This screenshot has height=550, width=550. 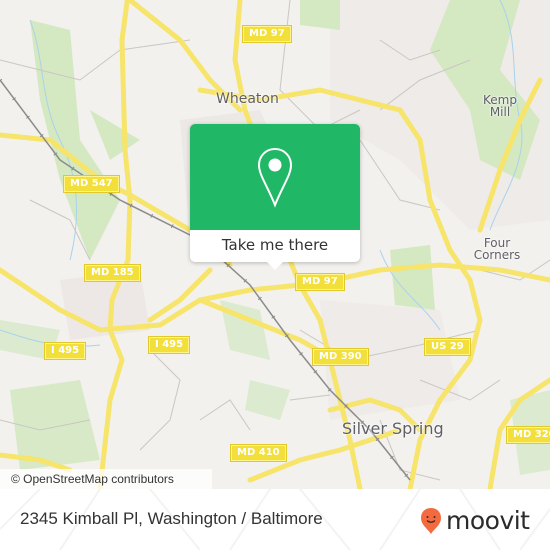 What do you see at coordinates (267, 34) in the screenshot?
I see `route-shield-md97-north: MD 97` at bounding box center [267, 34].